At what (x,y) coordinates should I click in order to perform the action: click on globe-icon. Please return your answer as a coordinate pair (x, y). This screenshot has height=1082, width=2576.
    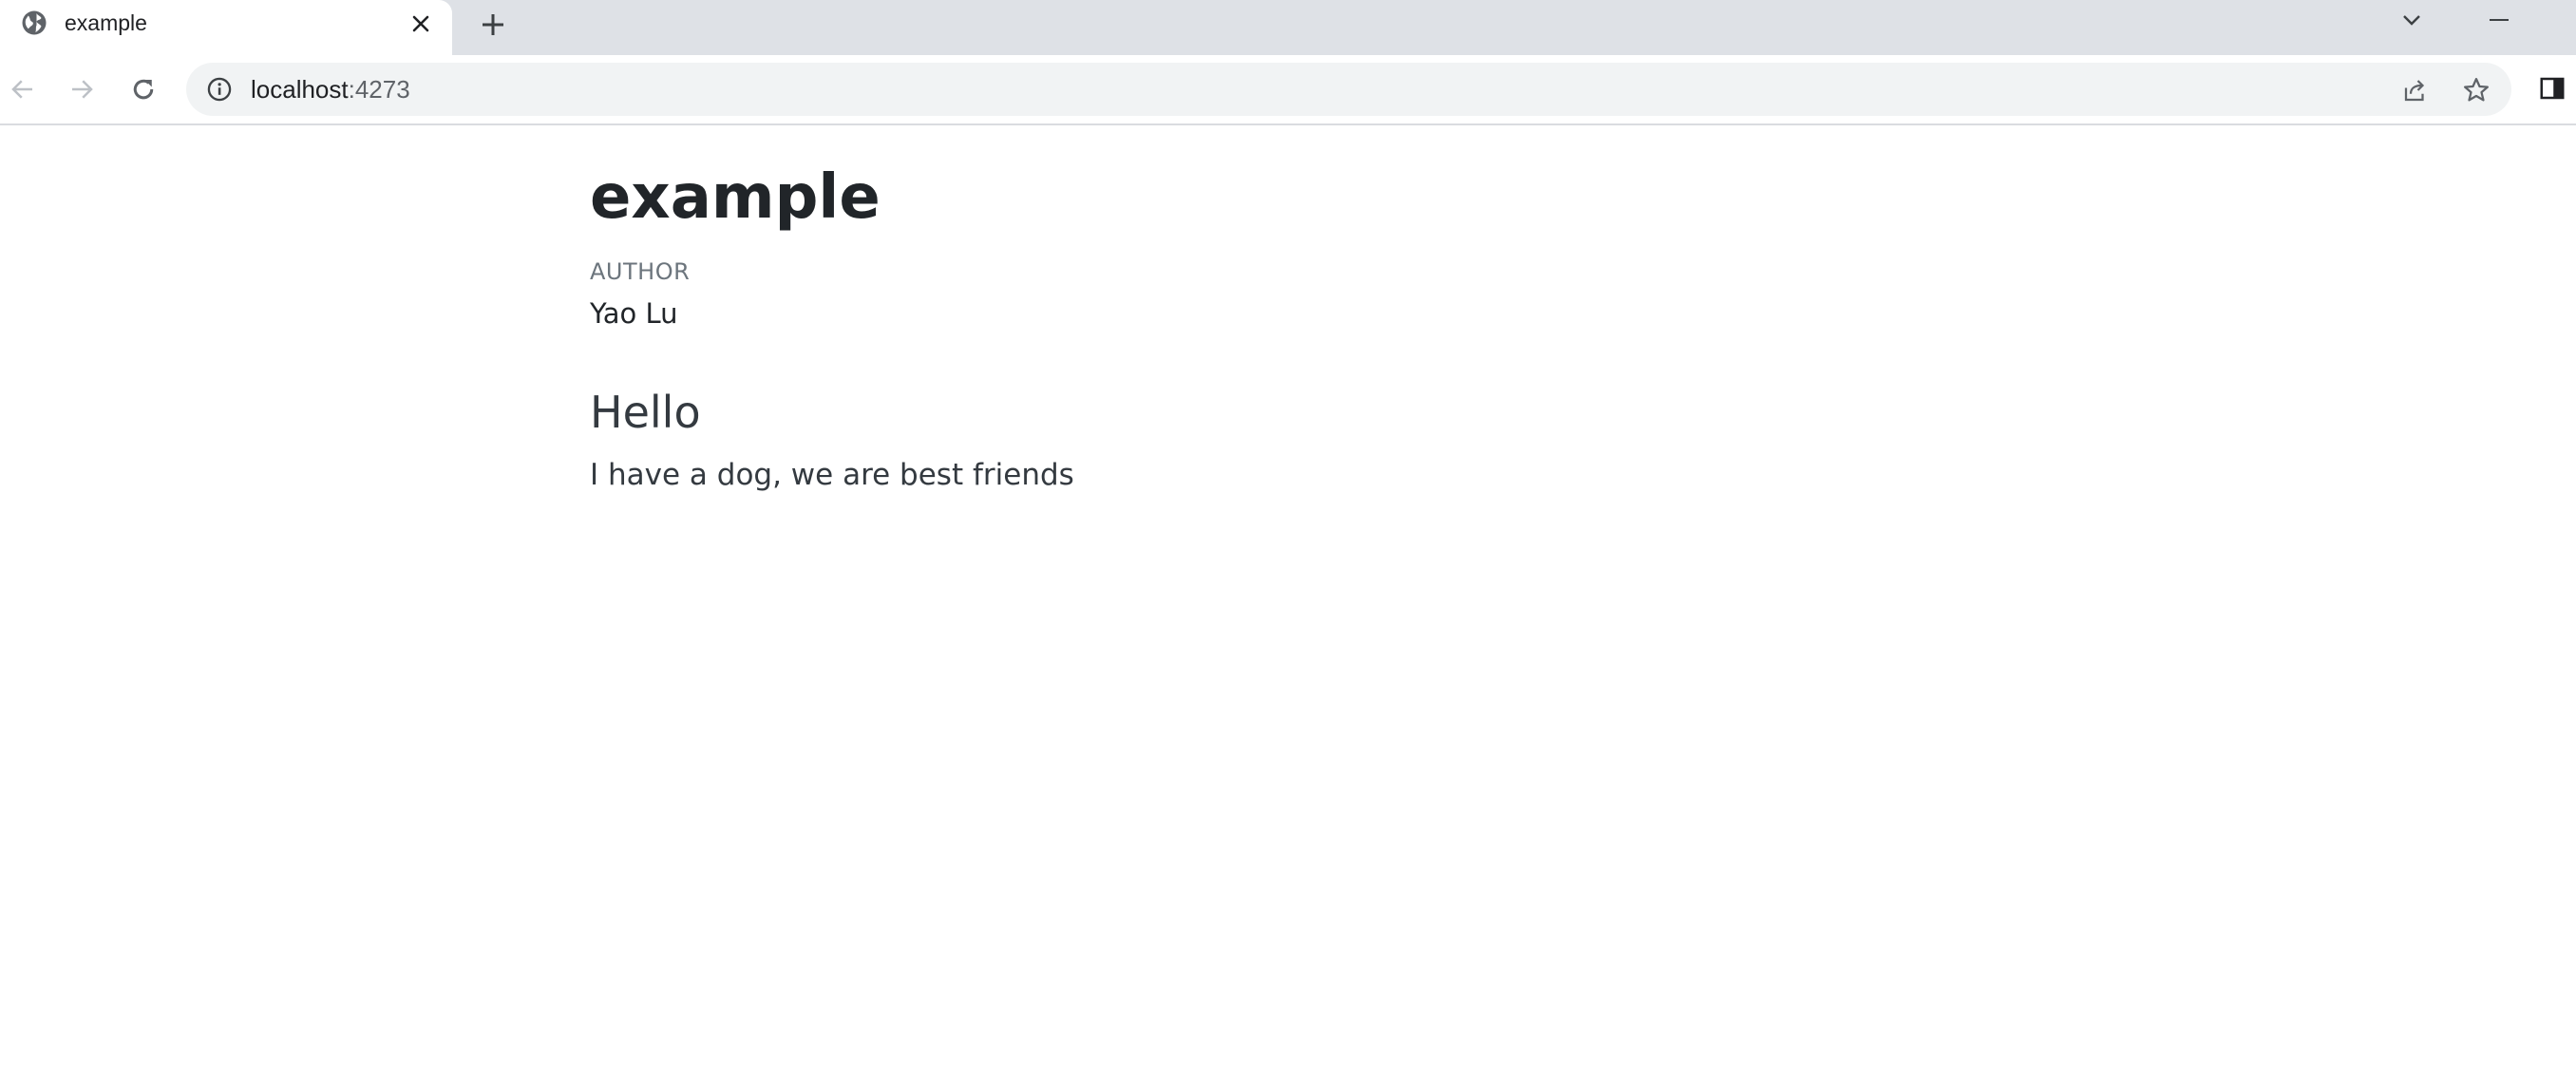
    Looking at the image, I should click on (34, 23).